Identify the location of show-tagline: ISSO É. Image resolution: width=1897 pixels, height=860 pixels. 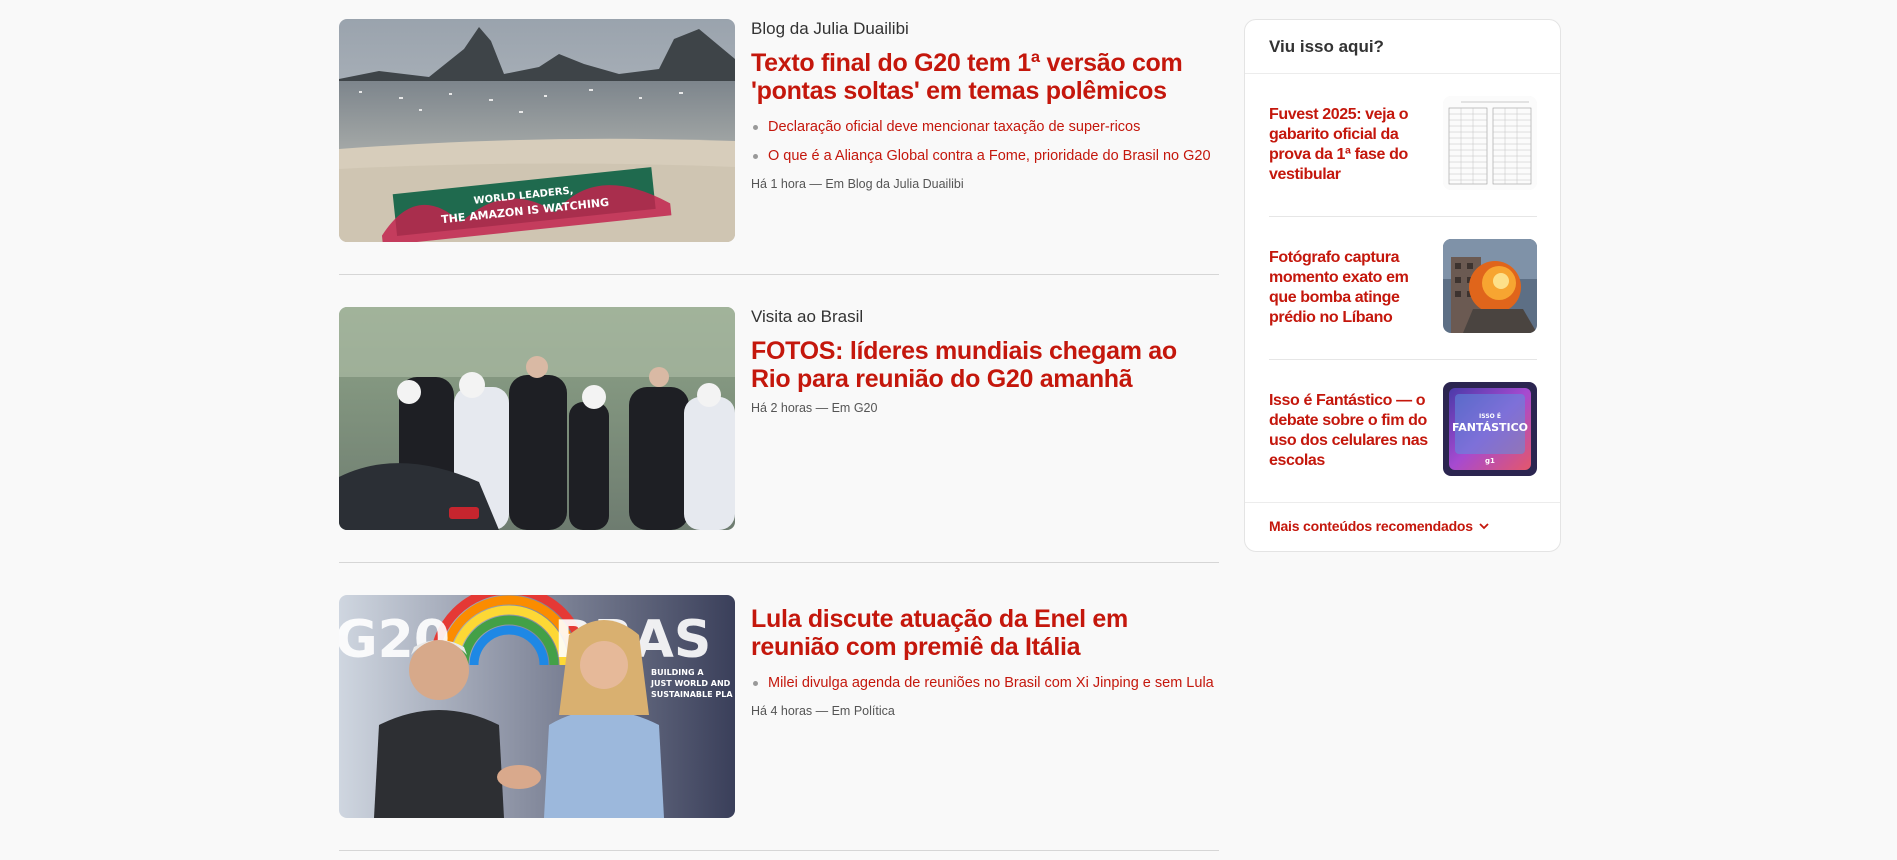
(1490, 416).